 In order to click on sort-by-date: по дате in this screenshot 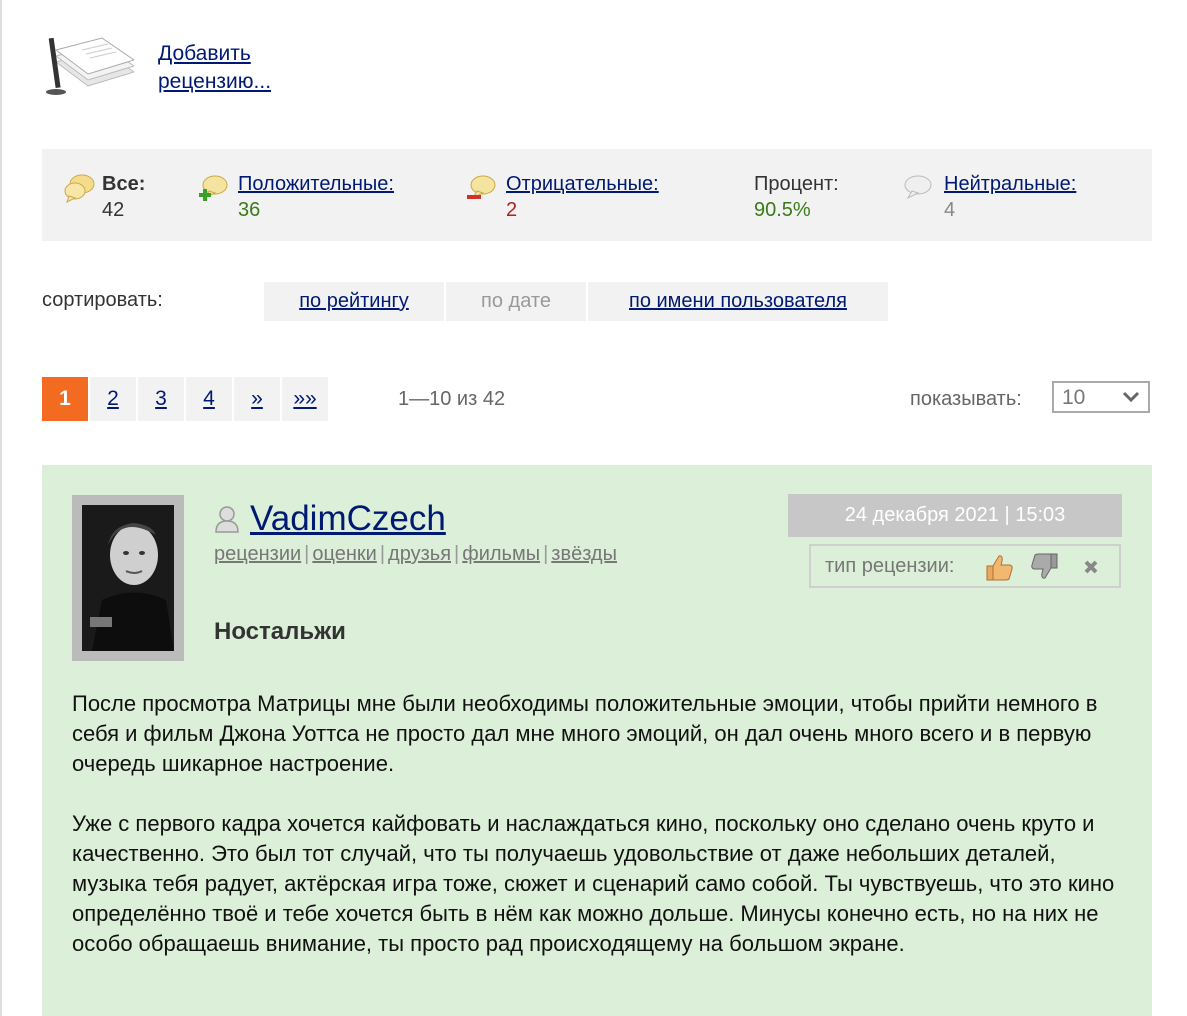, I will do `click(516, 301)`.